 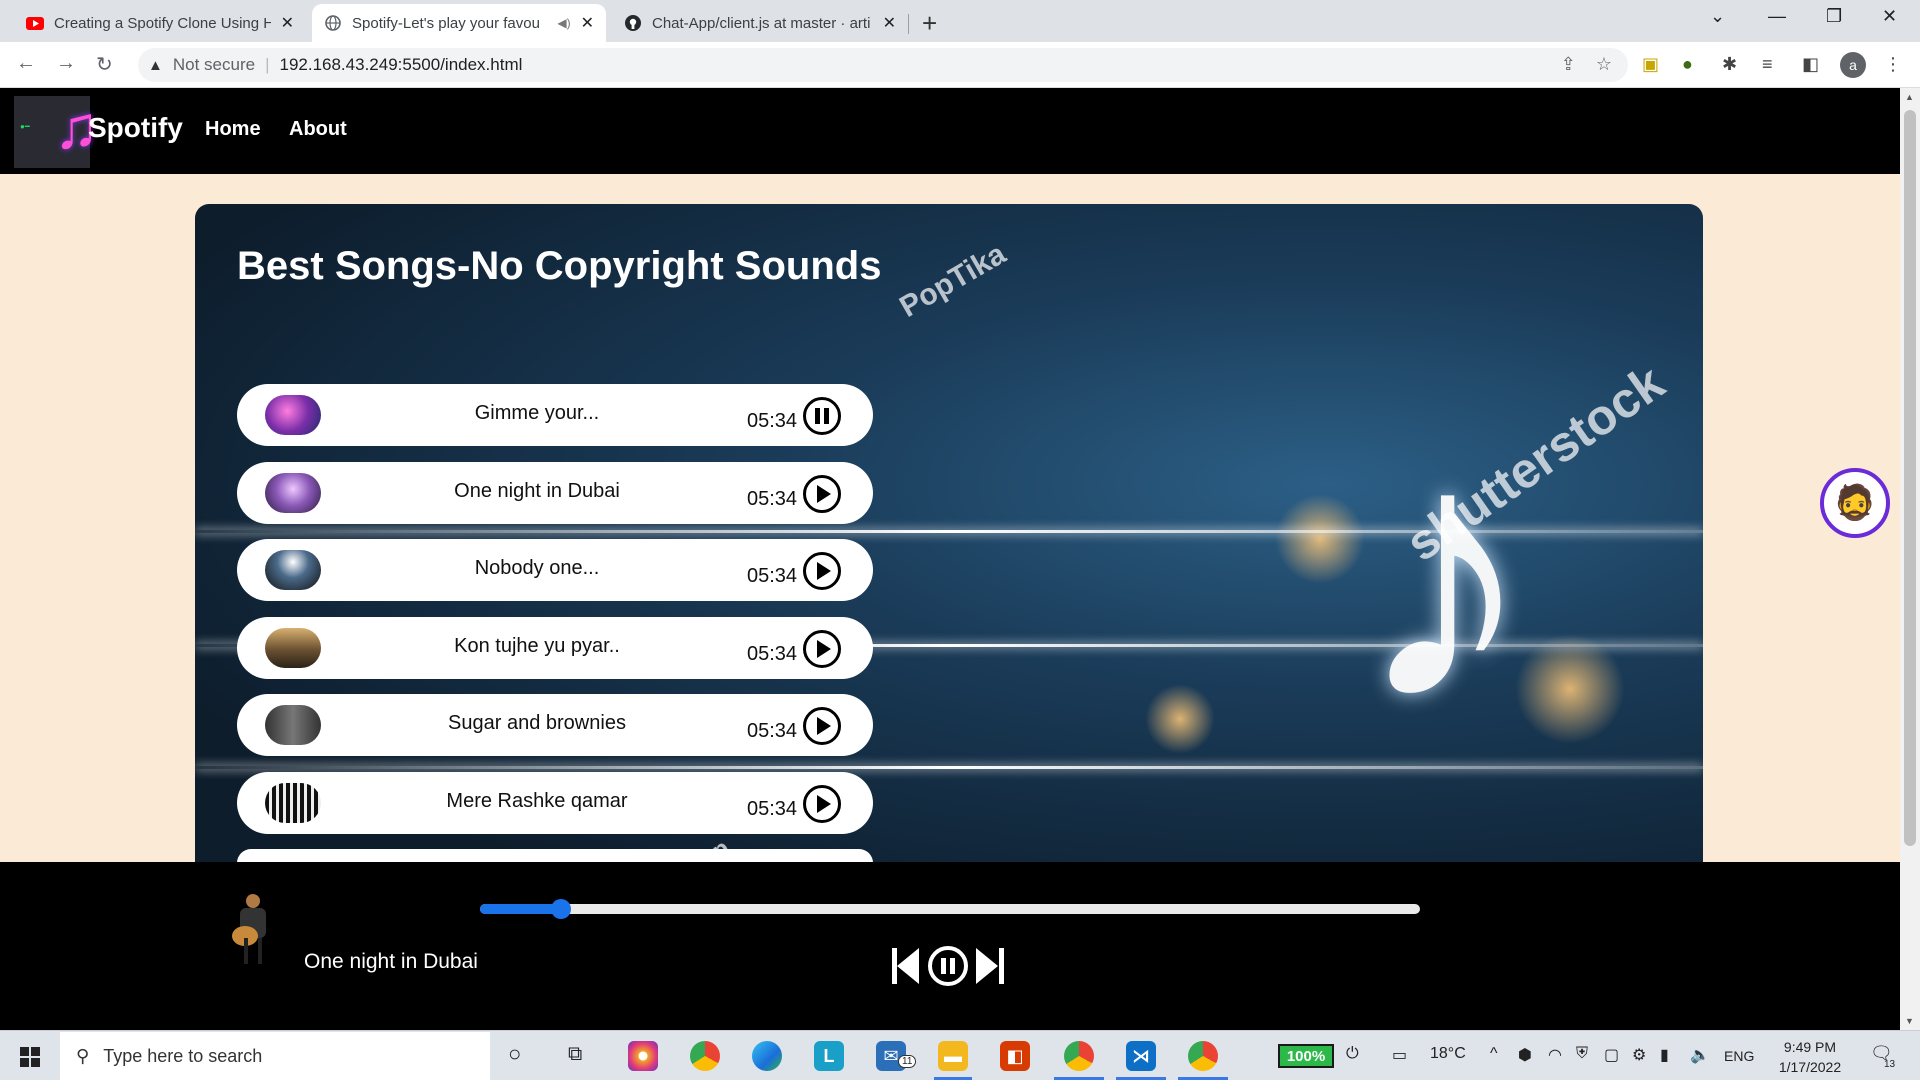 What do you see at coordinates (66, 63) in the screenshot?
I see `forward-icon: →` at bounding box center [66, 63].